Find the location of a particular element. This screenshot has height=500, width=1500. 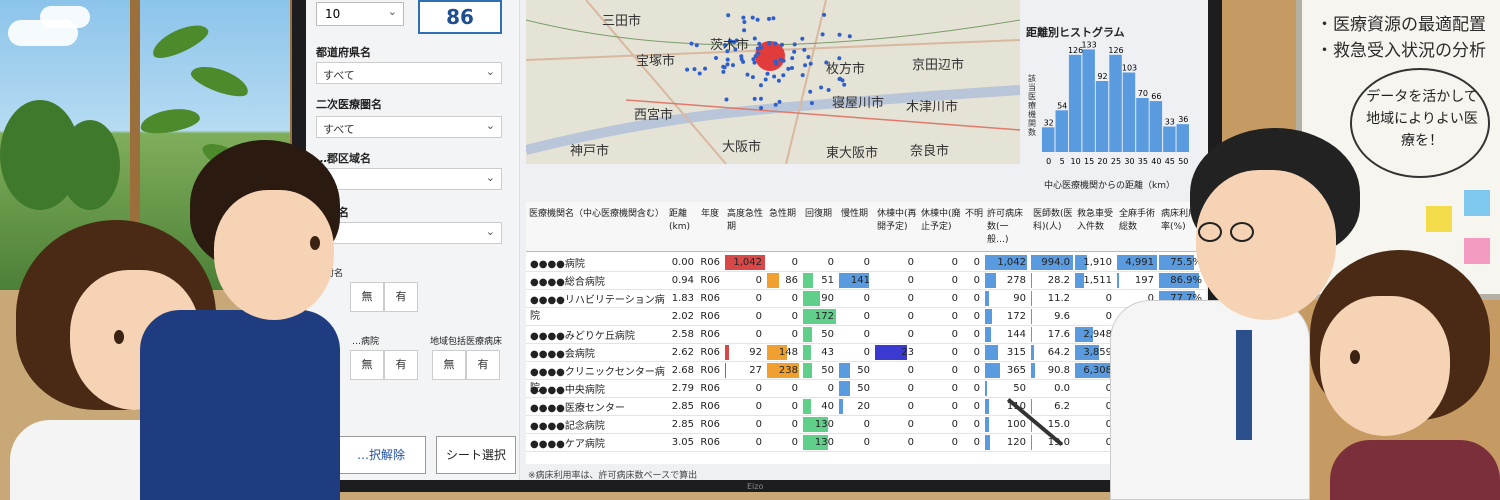

column-header: 急性期 is located at coordinates (785, 214).